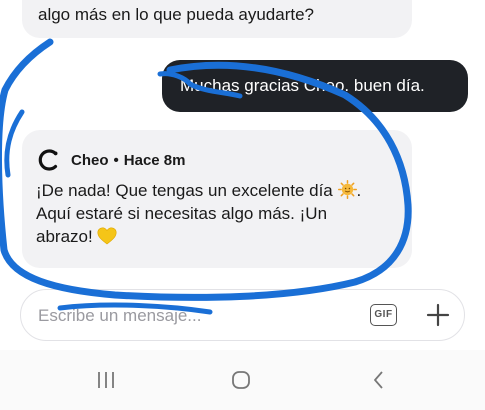  Describe the element at coordinates (182, 213) in the screenshot. I see `reply-line-2: Aquí estaré si necesitas algo más. ¡Un` at that location.